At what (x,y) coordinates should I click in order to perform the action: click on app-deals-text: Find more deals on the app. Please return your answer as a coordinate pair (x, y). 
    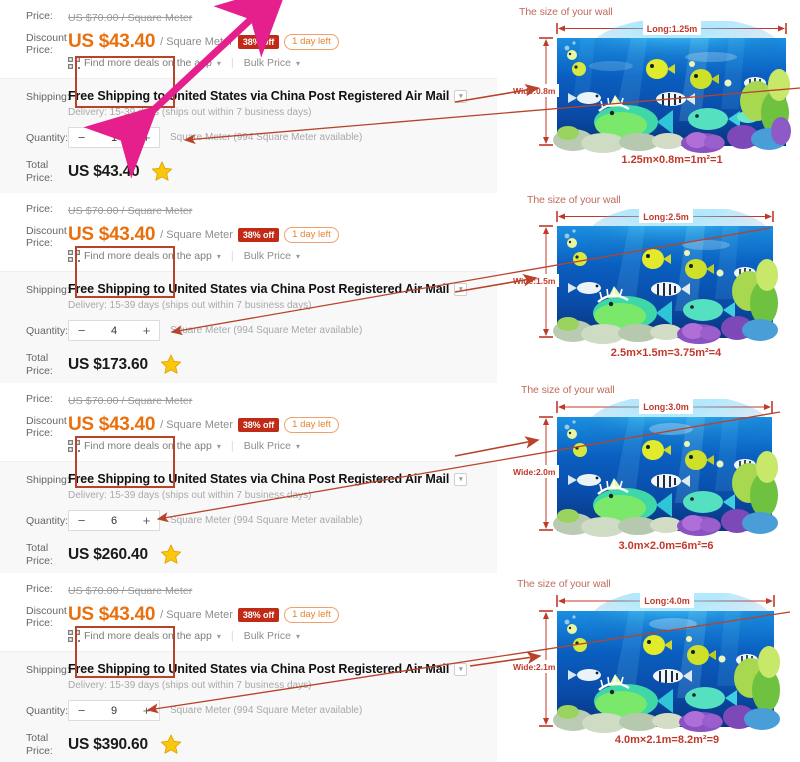
    Looking at the image, I should click on (148, 446).